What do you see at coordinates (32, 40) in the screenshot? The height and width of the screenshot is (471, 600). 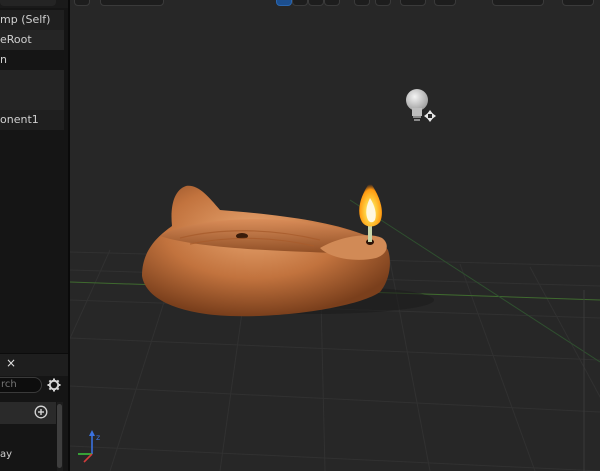 I see `component-item-root: eRoot` at bounding box center [32, 40].